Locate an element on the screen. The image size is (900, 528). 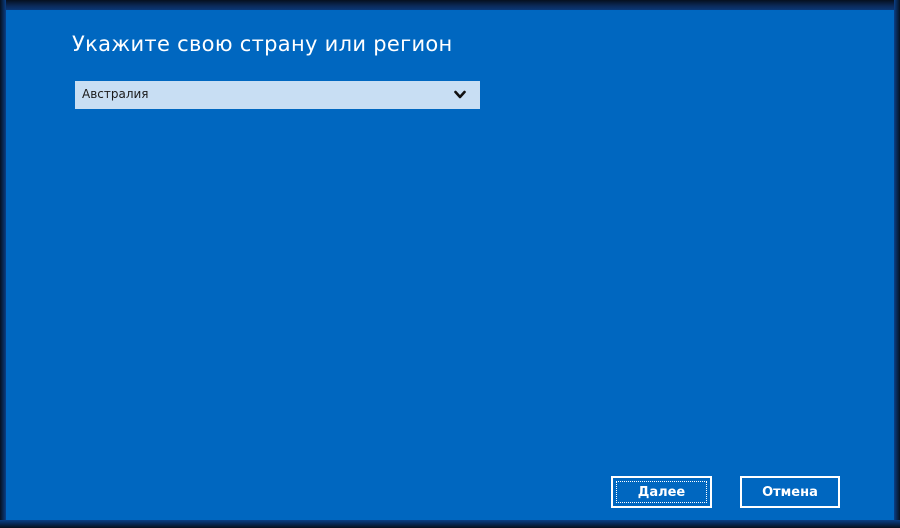
next-button-focus-ring: Далее is located at coordinates (661, 492).